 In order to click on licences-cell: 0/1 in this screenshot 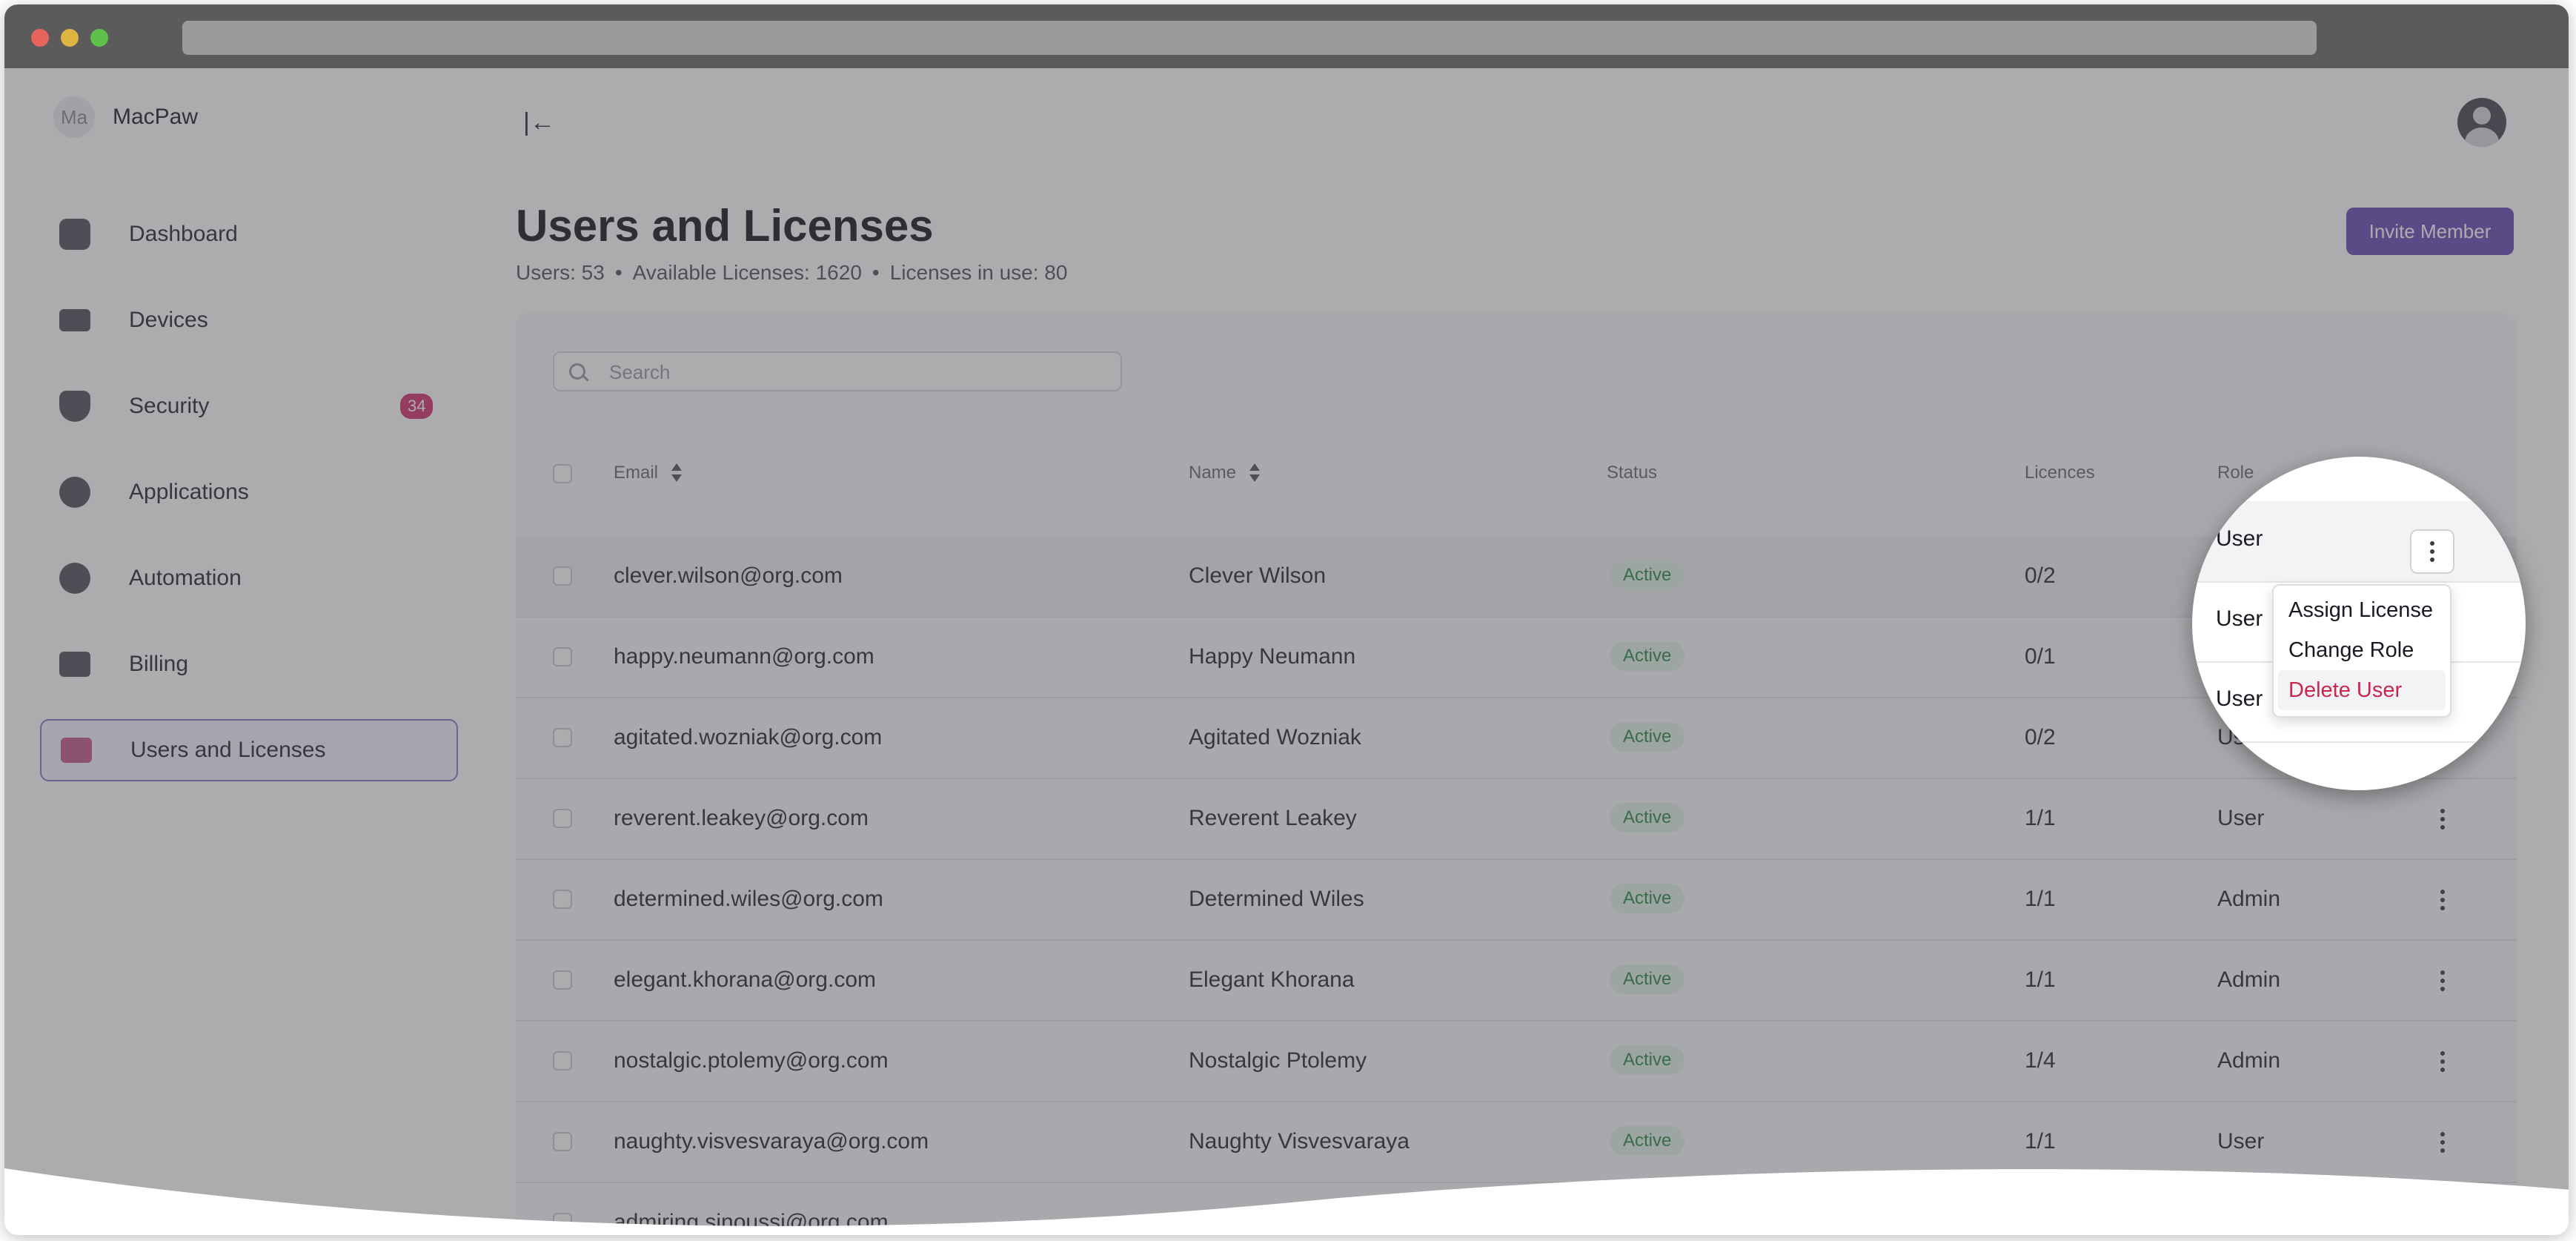, I will do `click(2040, 656)`.